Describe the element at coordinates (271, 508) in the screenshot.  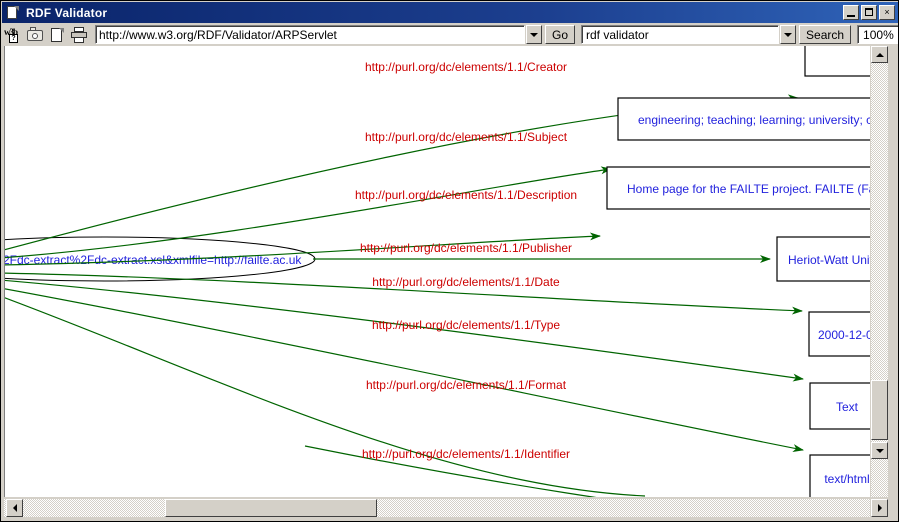
I see `horizontal-scrollbar-thumb` at that location.